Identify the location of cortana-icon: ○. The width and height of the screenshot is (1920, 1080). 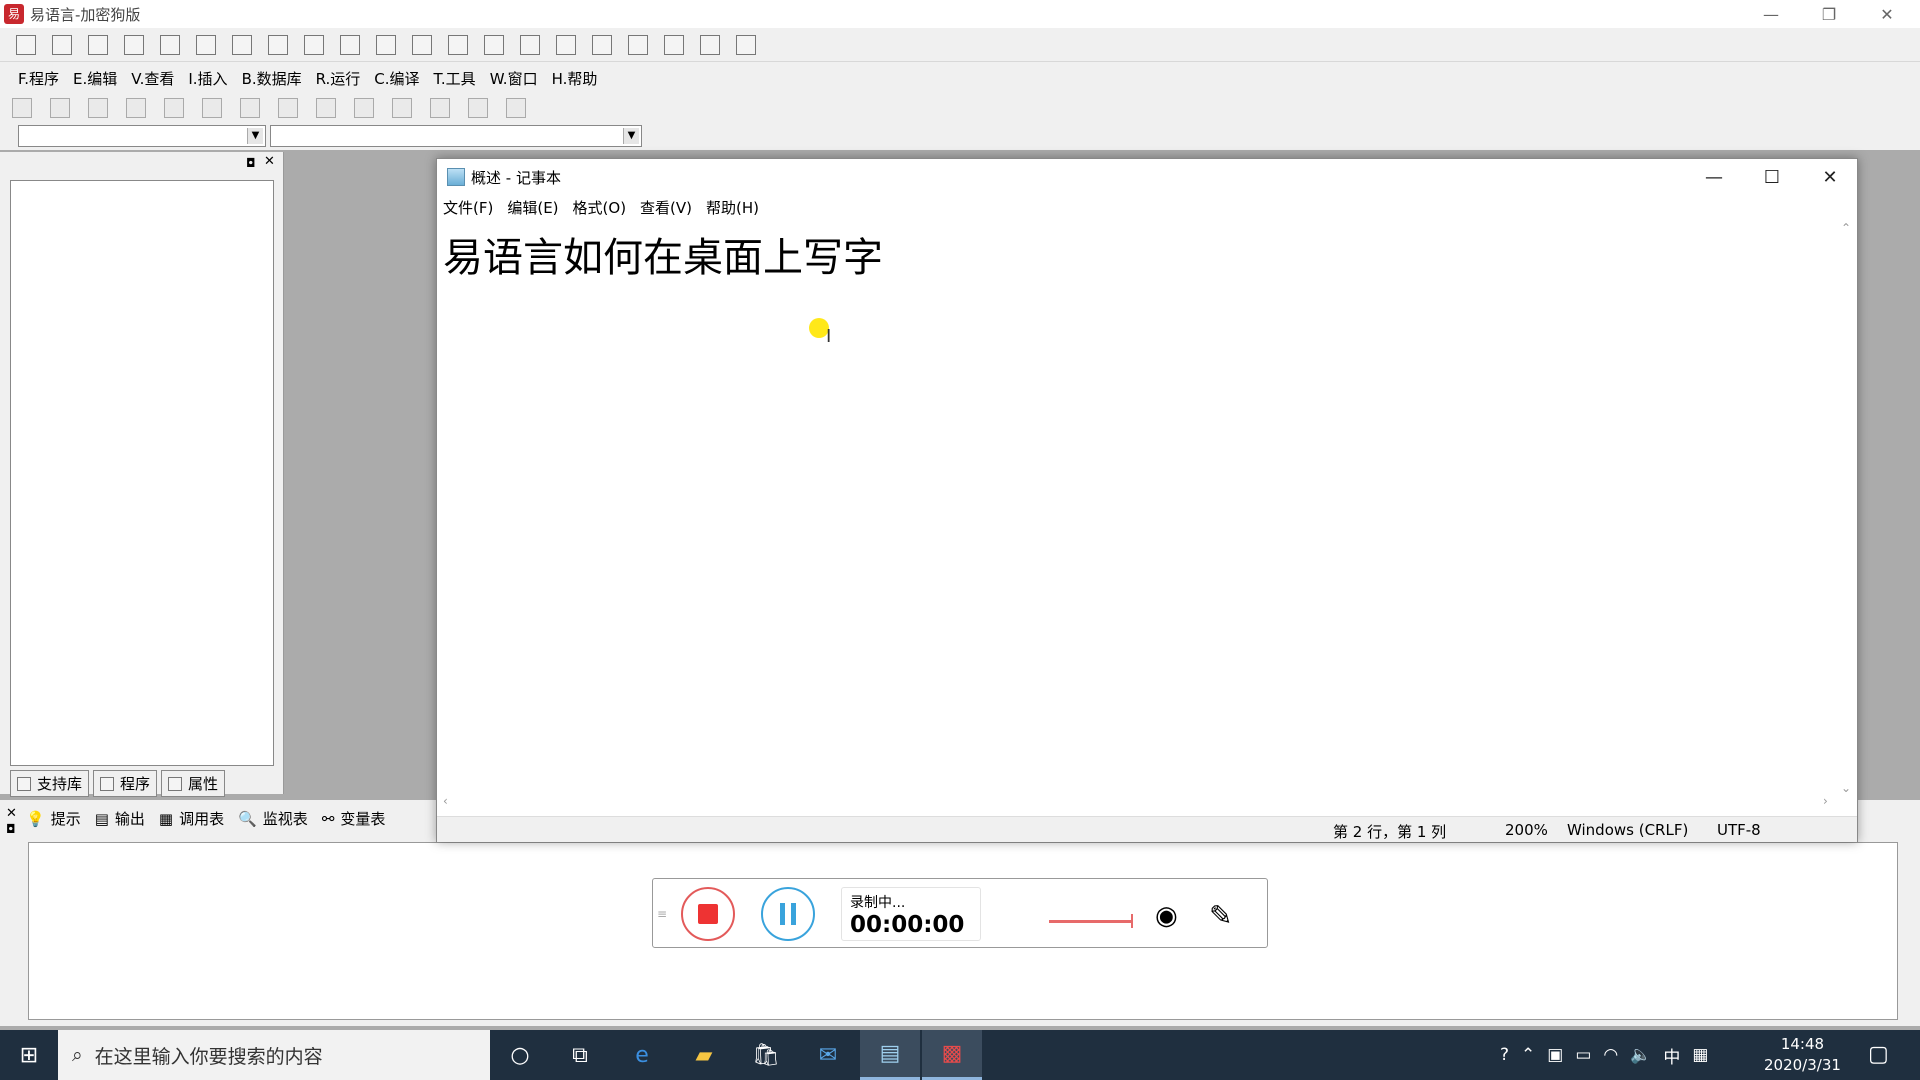
(520, 1055).